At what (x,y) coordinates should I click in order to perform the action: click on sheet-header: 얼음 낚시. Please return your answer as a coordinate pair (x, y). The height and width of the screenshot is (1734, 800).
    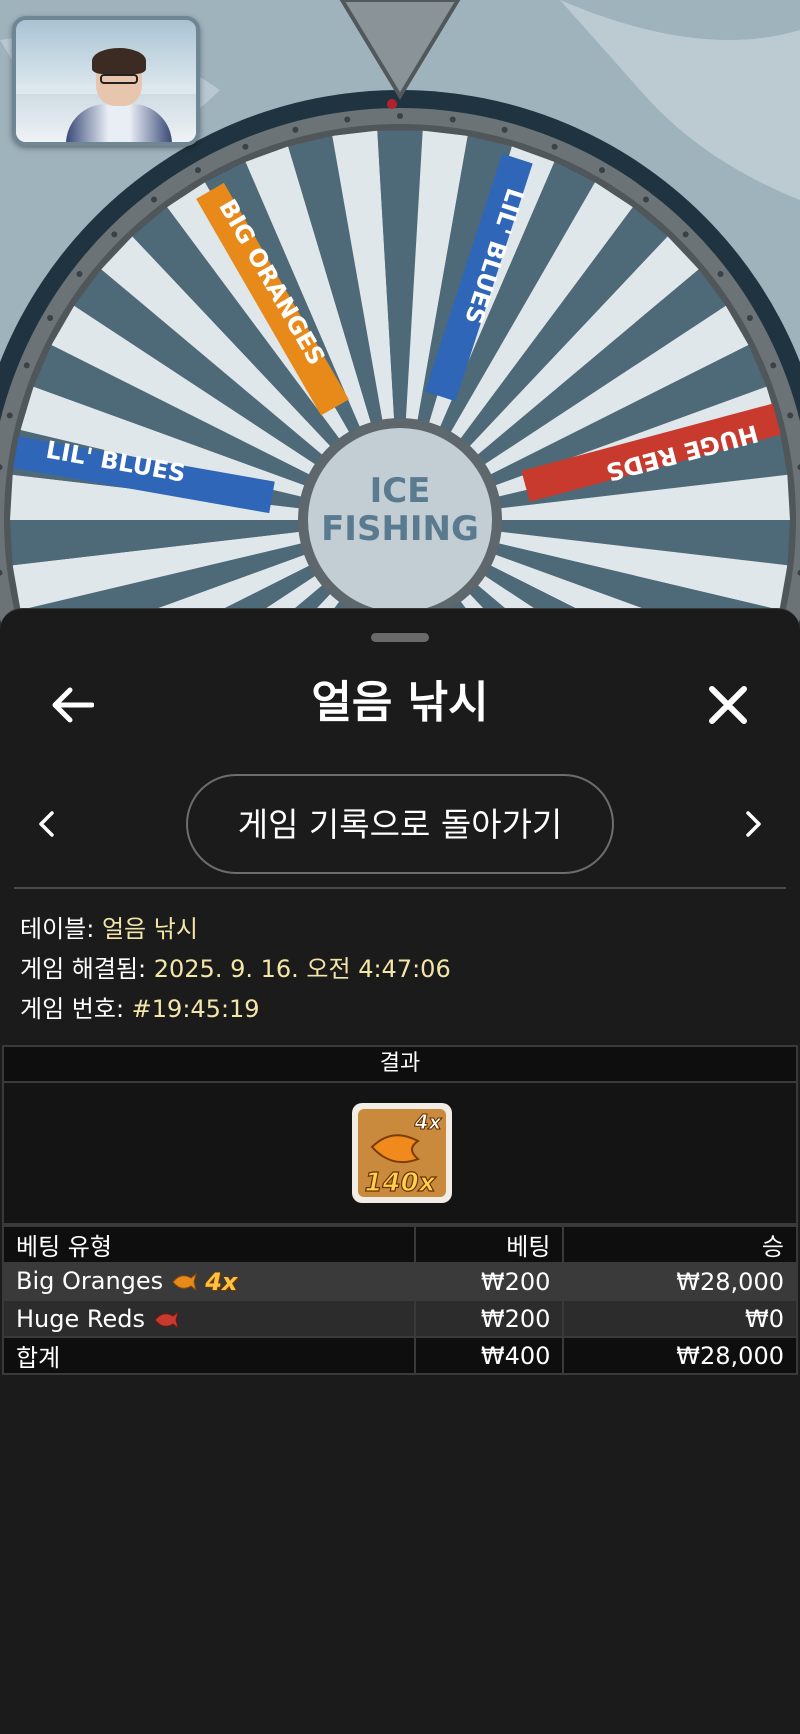
    Looking at the image, I should click on (400, 704).